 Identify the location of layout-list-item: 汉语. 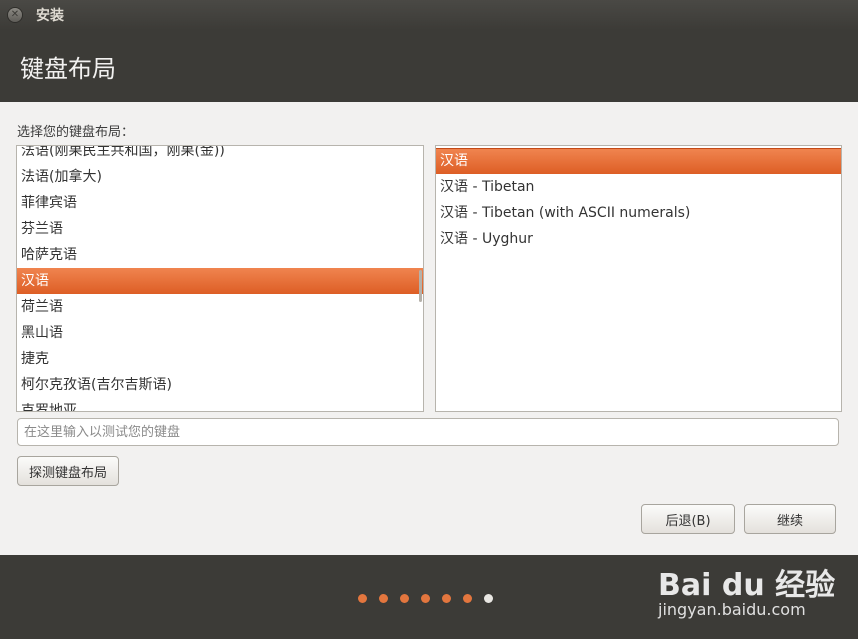
(220, 281).